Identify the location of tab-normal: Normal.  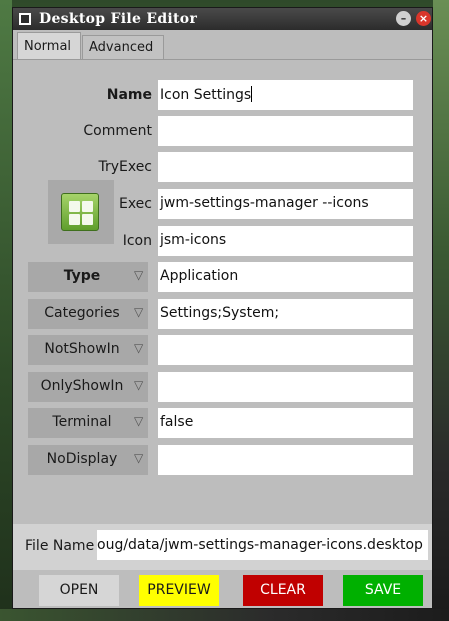
(49, 46).